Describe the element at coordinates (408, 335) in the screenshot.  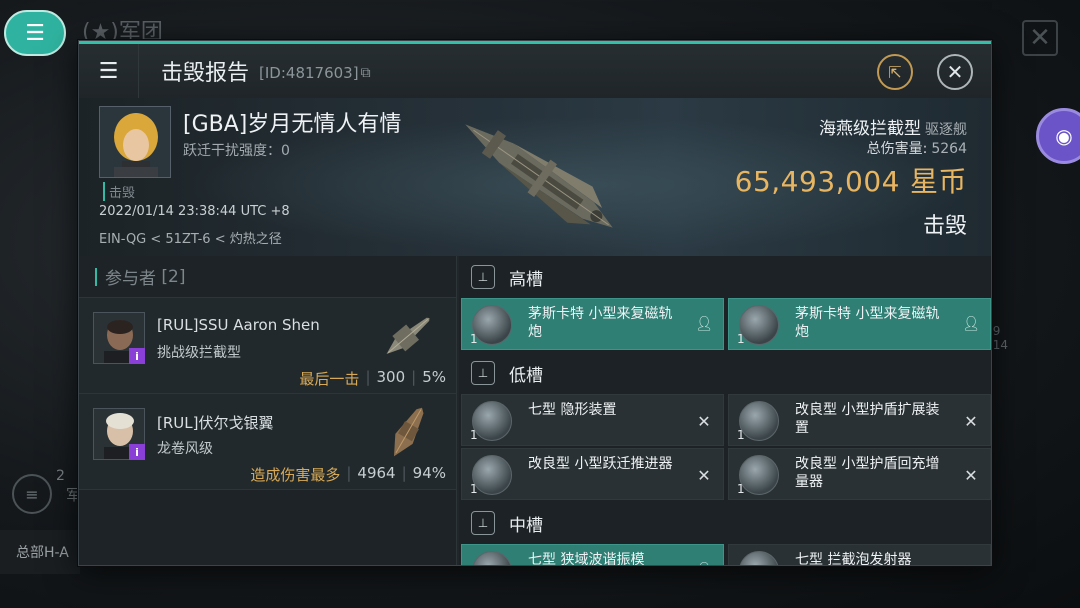
I see `participant-ship-image` at that location.